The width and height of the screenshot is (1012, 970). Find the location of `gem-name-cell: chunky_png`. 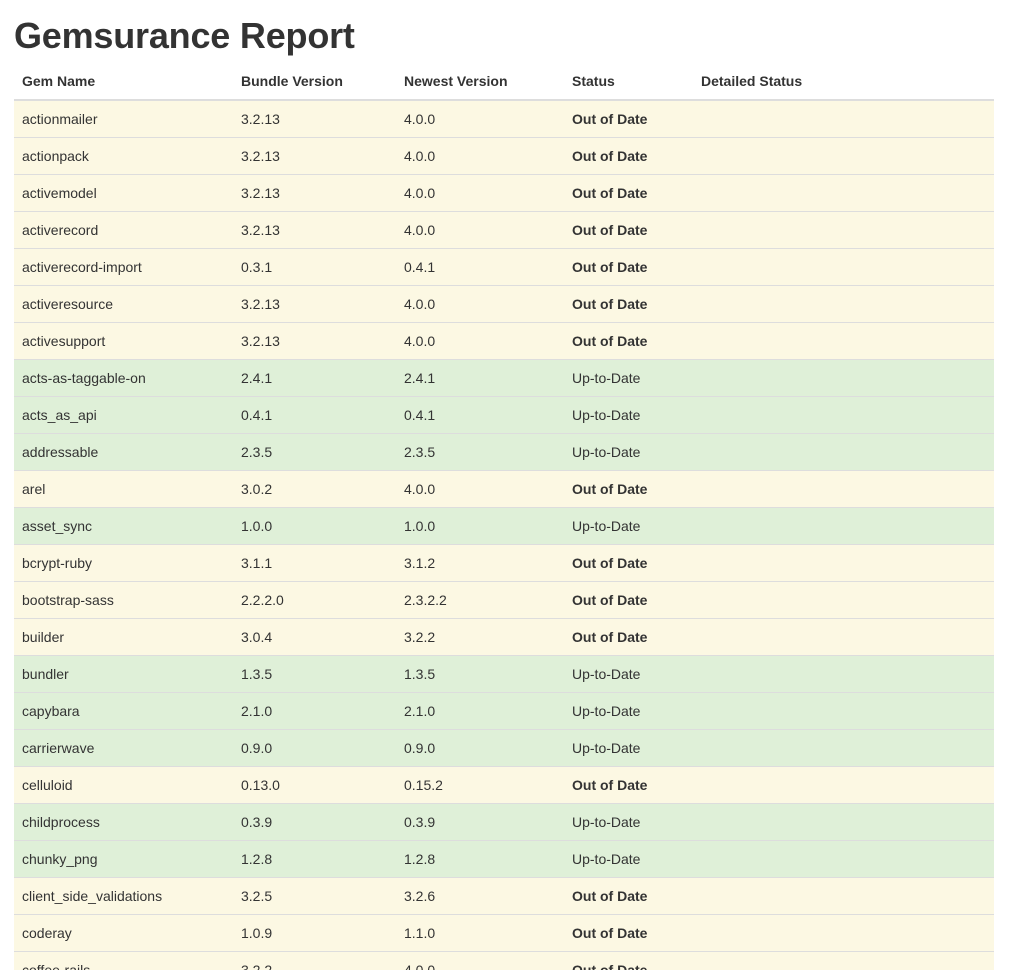

gem-name-cell: chunky_png is located at coordinates (123, 859).